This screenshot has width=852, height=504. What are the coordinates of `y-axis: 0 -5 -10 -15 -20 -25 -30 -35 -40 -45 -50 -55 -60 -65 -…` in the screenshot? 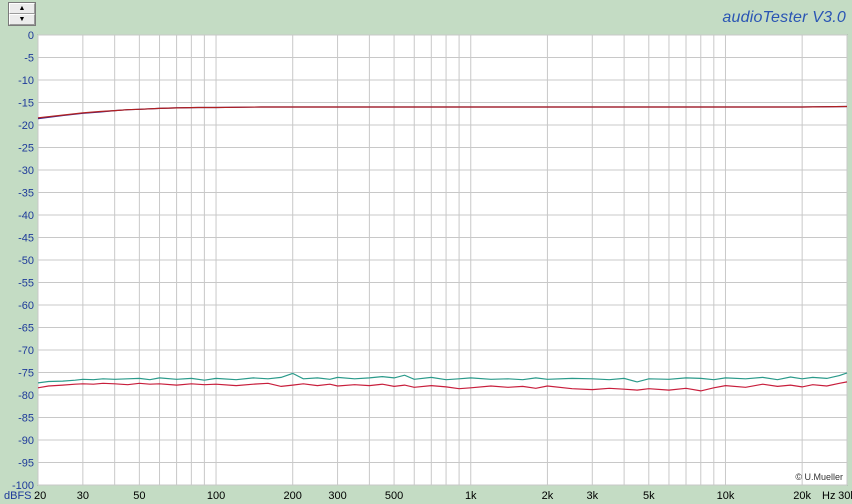 It's located at (23, 261).